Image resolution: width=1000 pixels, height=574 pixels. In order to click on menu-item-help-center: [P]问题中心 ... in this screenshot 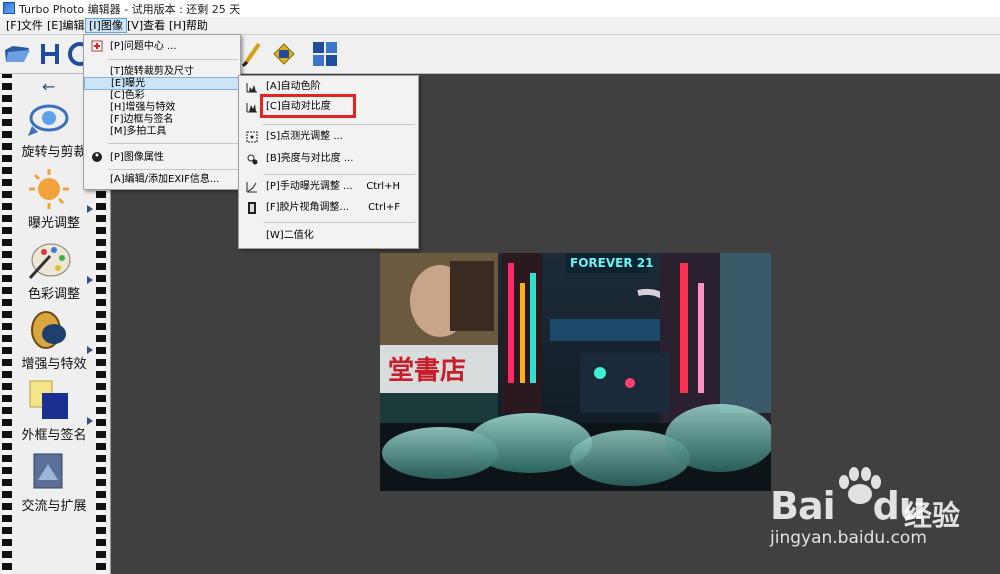, I will do `click(162, 46)`.